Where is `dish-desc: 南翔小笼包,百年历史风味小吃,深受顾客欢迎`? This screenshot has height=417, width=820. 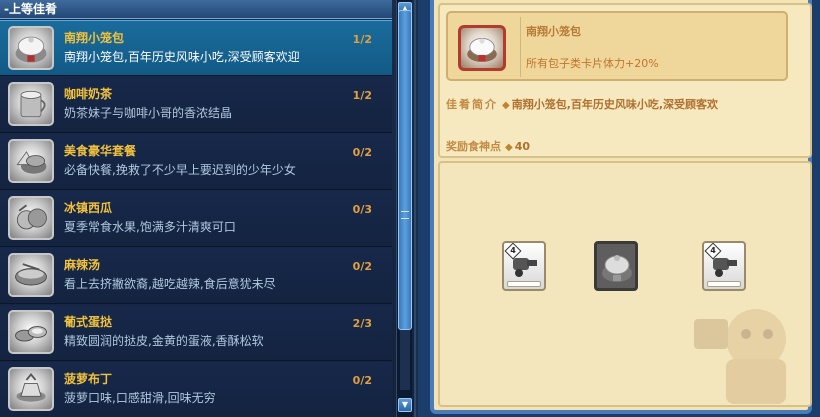
dish-desc: 南翔小笼包,百年历史风味小吃,深受顾客欢迎 is located at coordinates (182, 57).